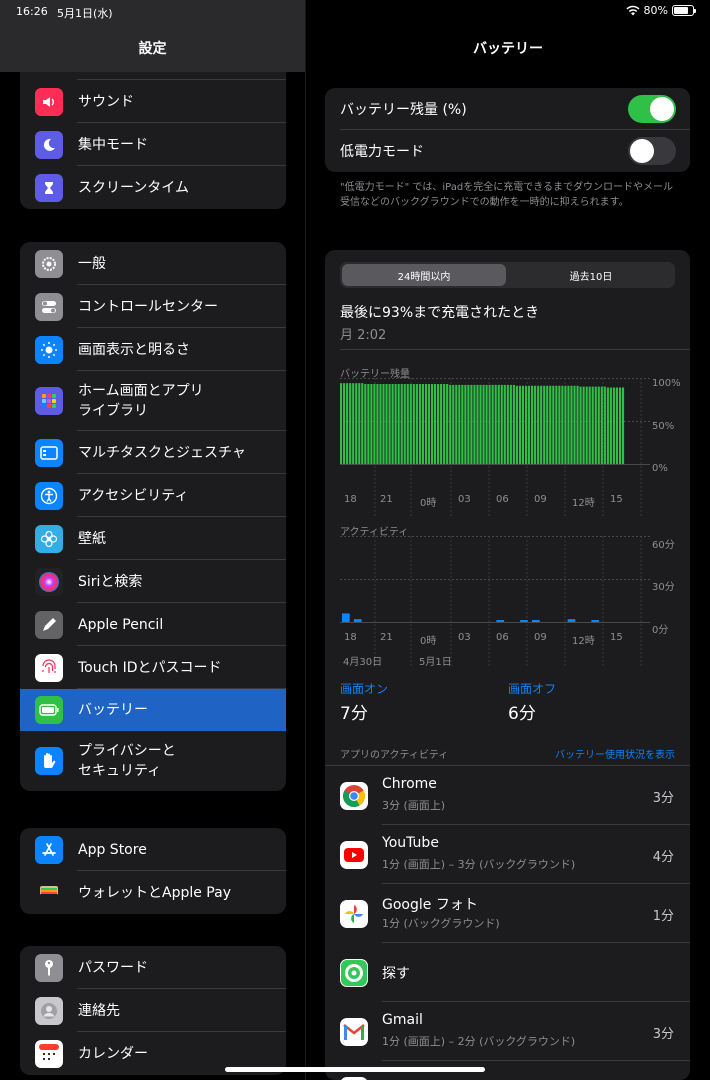  I want to click on toggle-card: バッテリー残量 (%) 低電力モード, so click(507, 130).